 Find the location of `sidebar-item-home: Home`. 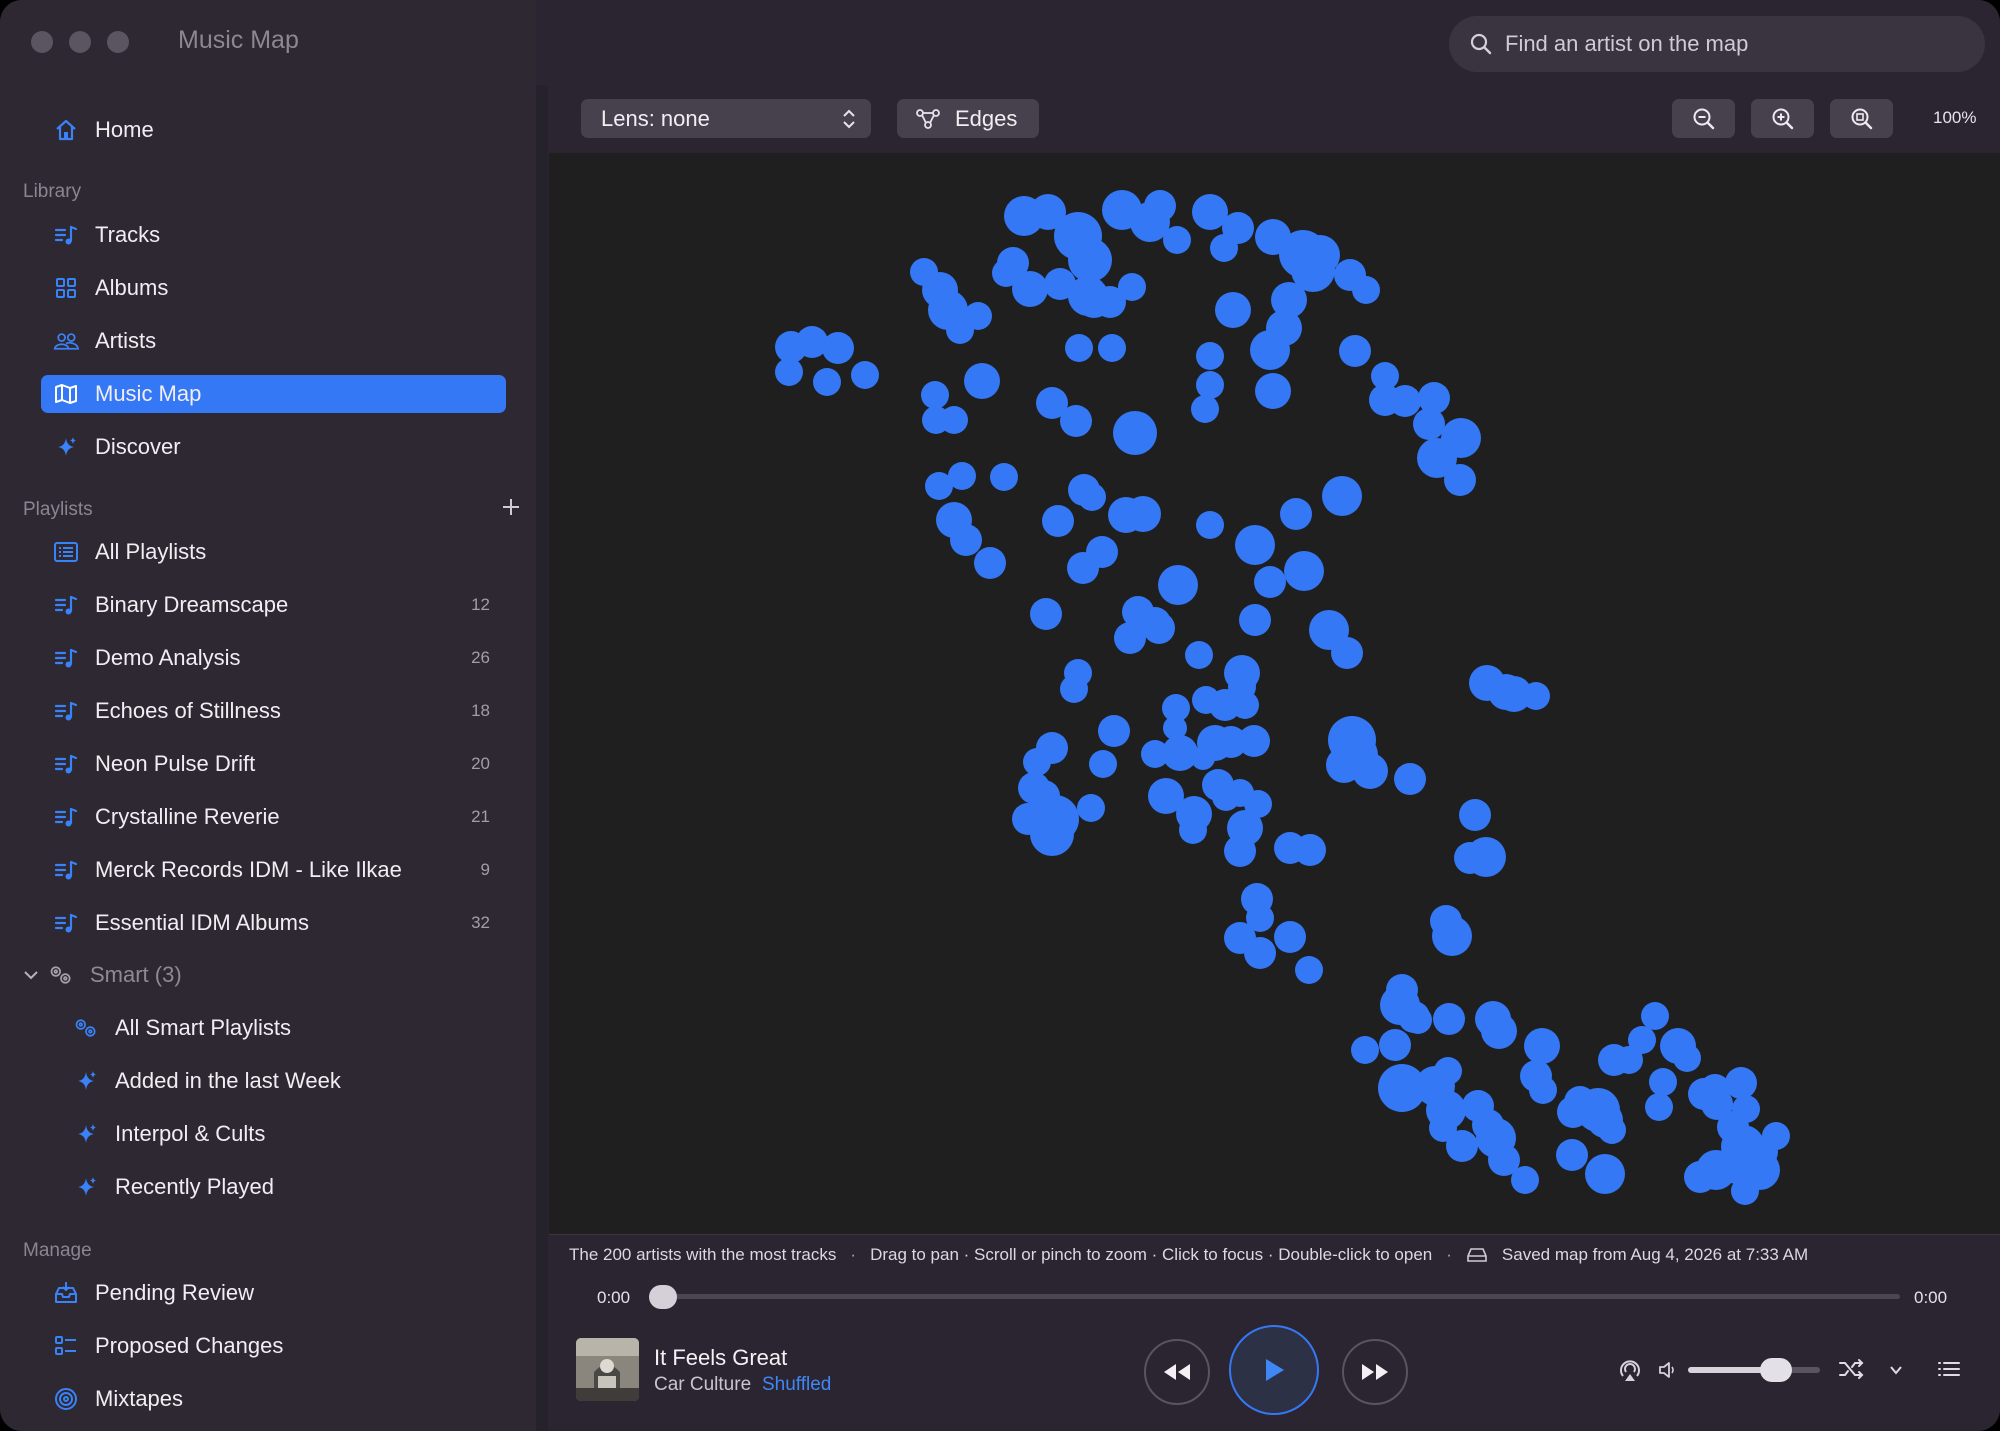

sidebar-item-home: Home is located at coordinates (273, 130).